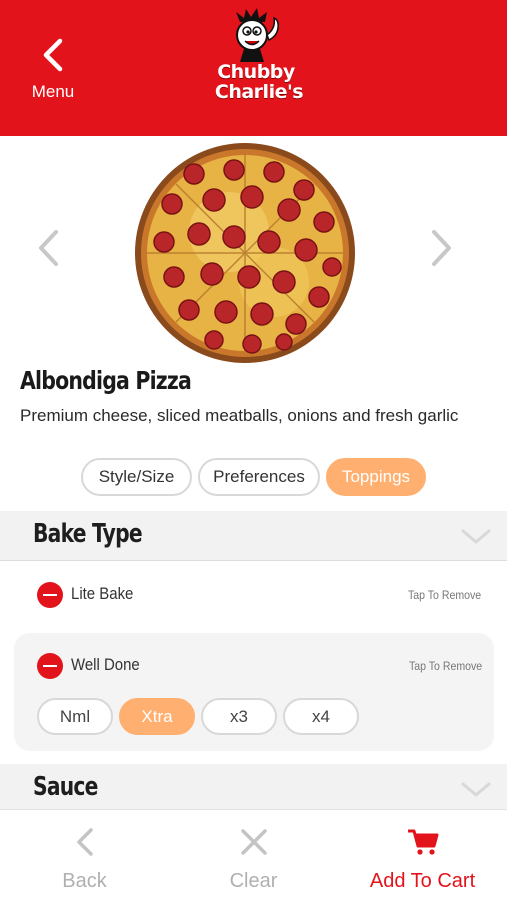 Image resolution: width=507 pixels, height=900 pixels. I want to click on amount-normal-button: Nml, so click(75, 716).